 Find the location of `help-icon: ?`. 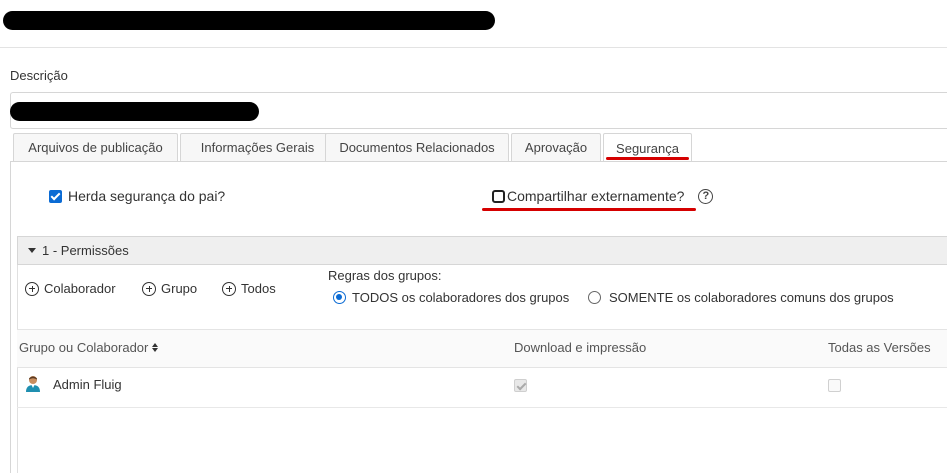

help-icon: ? is located at coordinates (706, 196).